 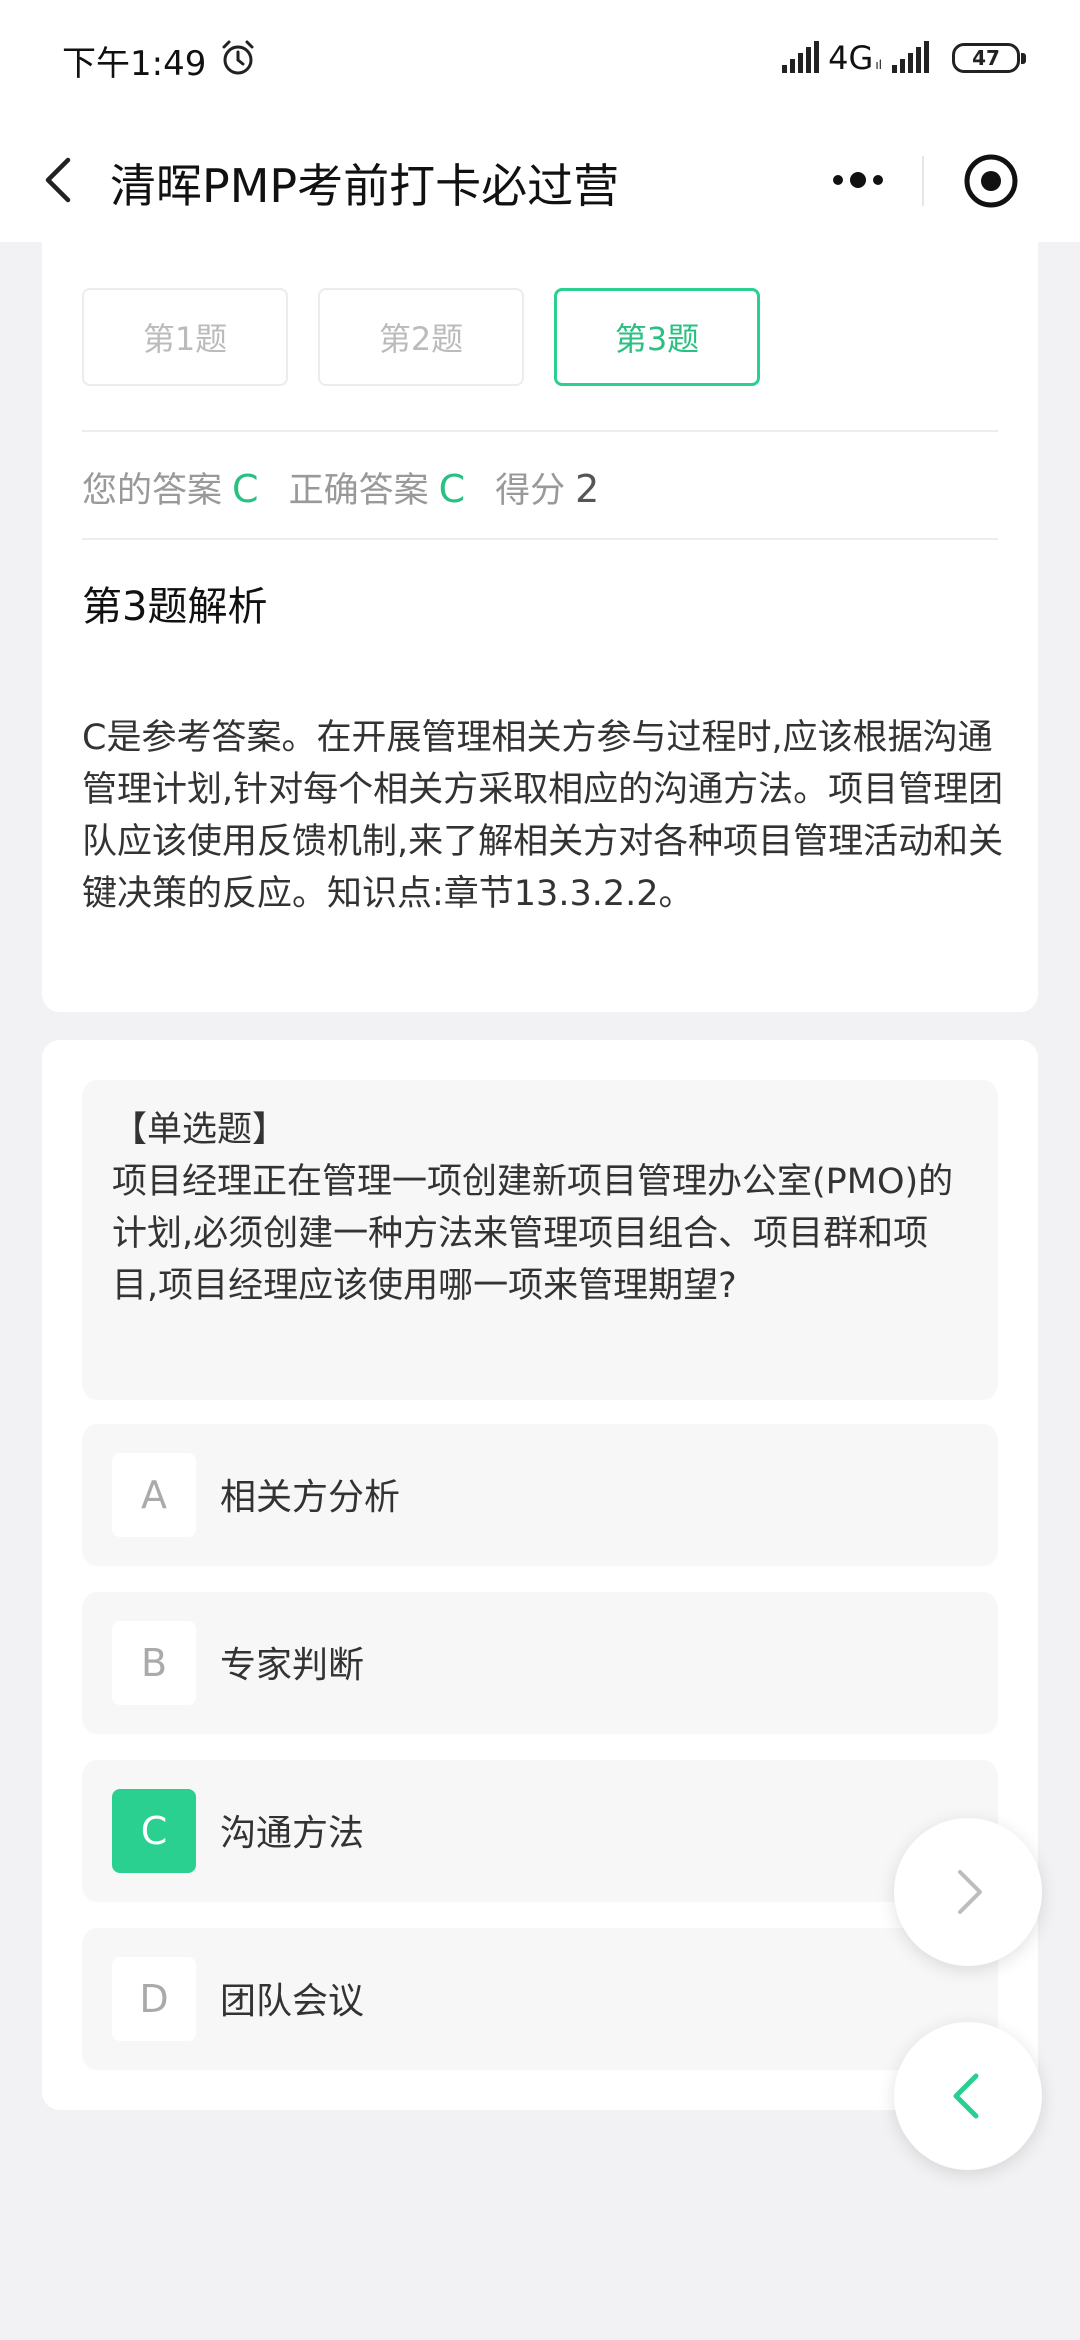 I want to click on score-value: 2, so click(x=587, y=489).